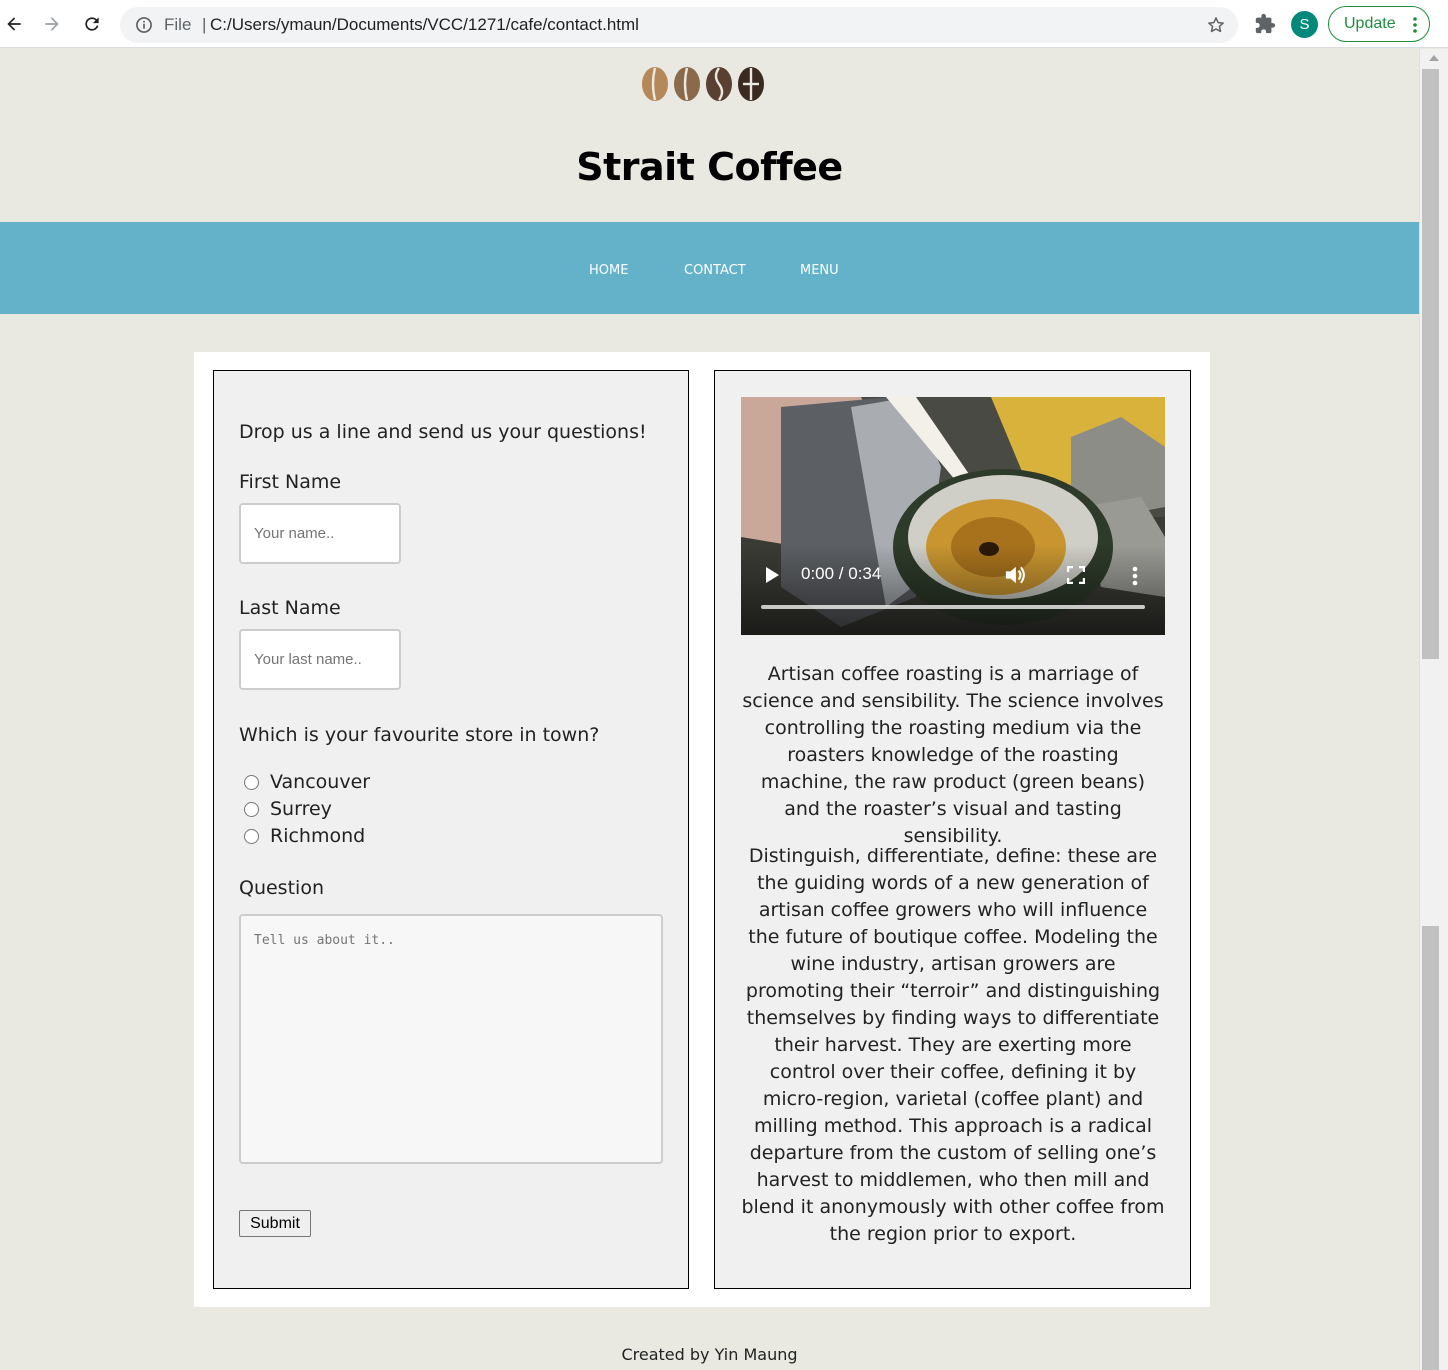 This screenshot has width=1448, height=1370. Describe the element at coordinates (1265, 24) in the screenshot. I see `extensions-puzzle-icon` at that location.